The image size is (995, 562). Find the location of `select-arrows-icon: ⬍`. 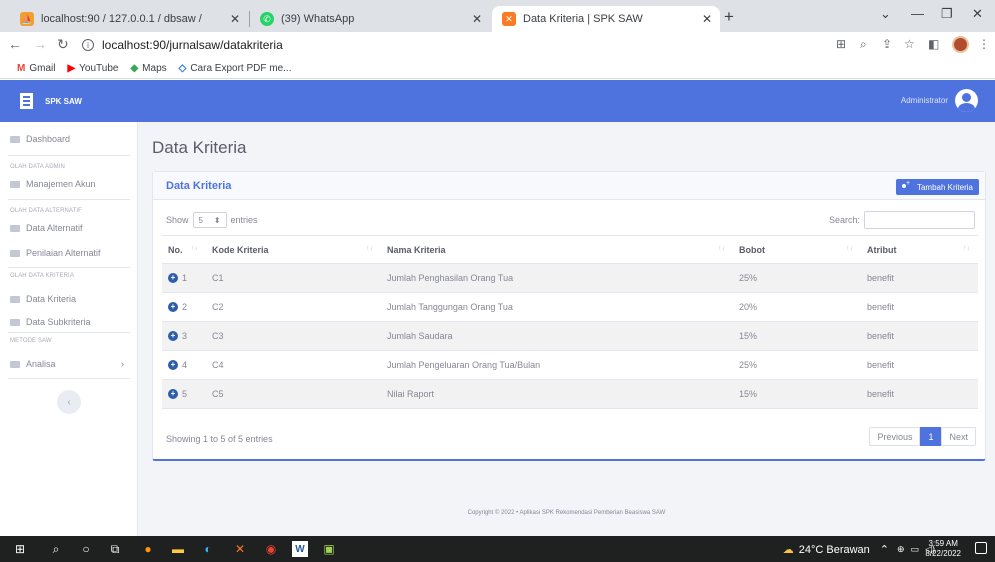

select-arrows-icon: ⬍ is located at coordinates (217, 220).